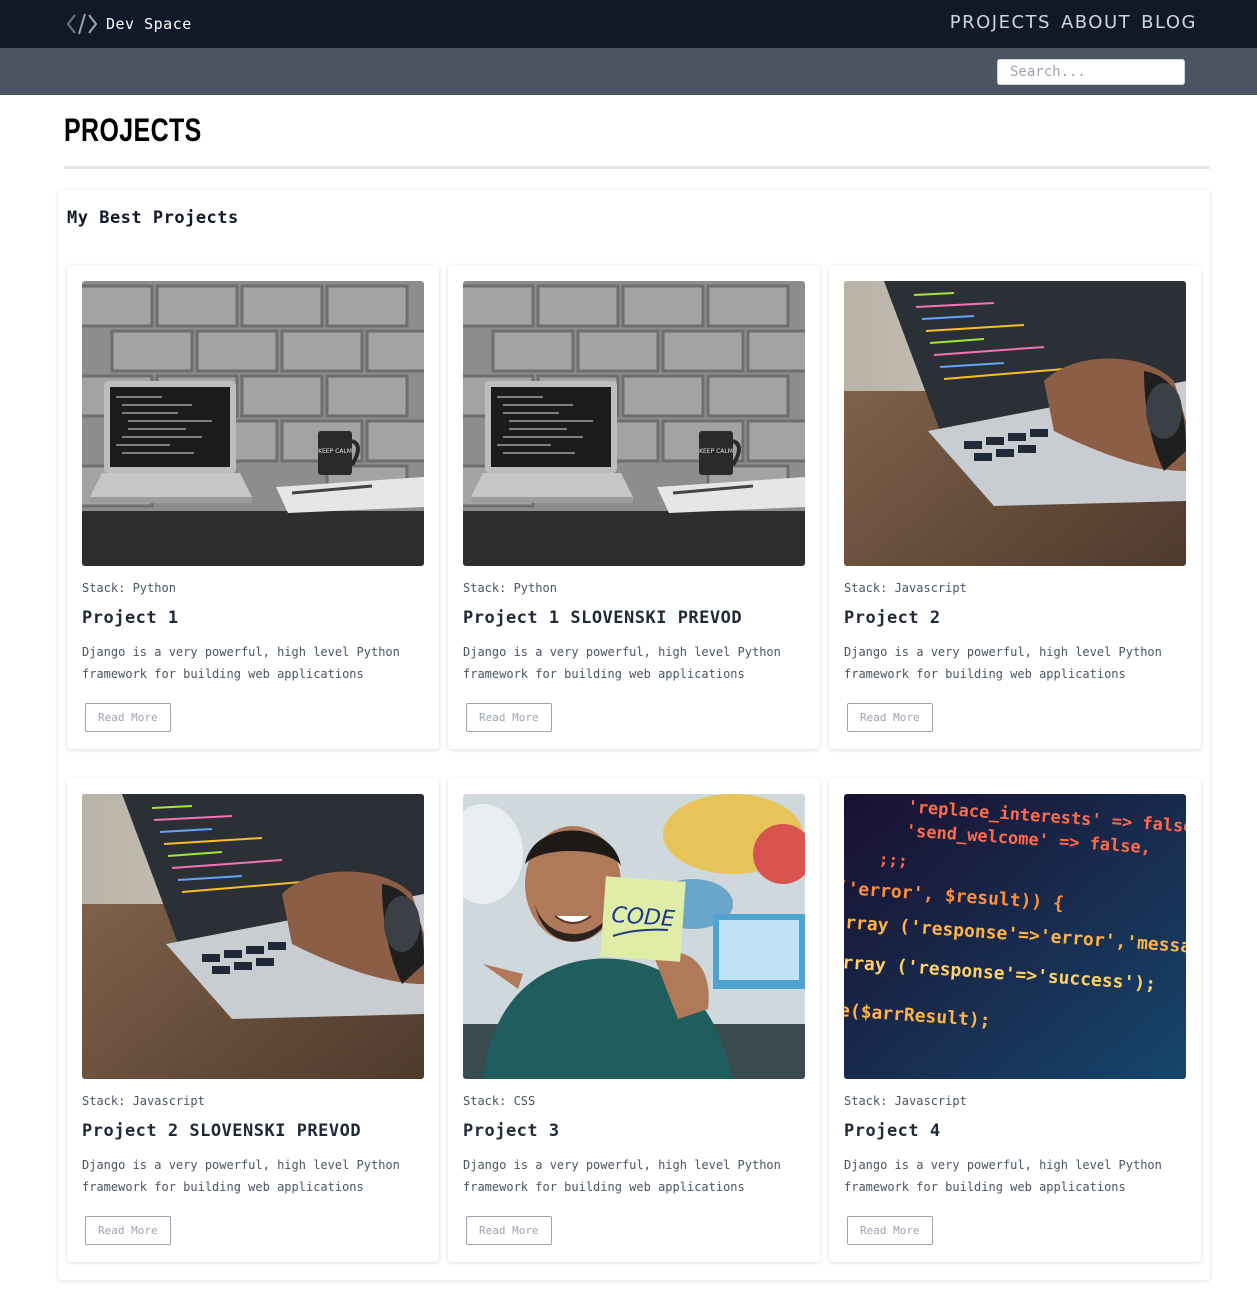  Describe the element at coordinates (628, 24) in the screenshot. I see `top-navbar: Dev Space PROJECTS ABOUT BLOG` at that location.